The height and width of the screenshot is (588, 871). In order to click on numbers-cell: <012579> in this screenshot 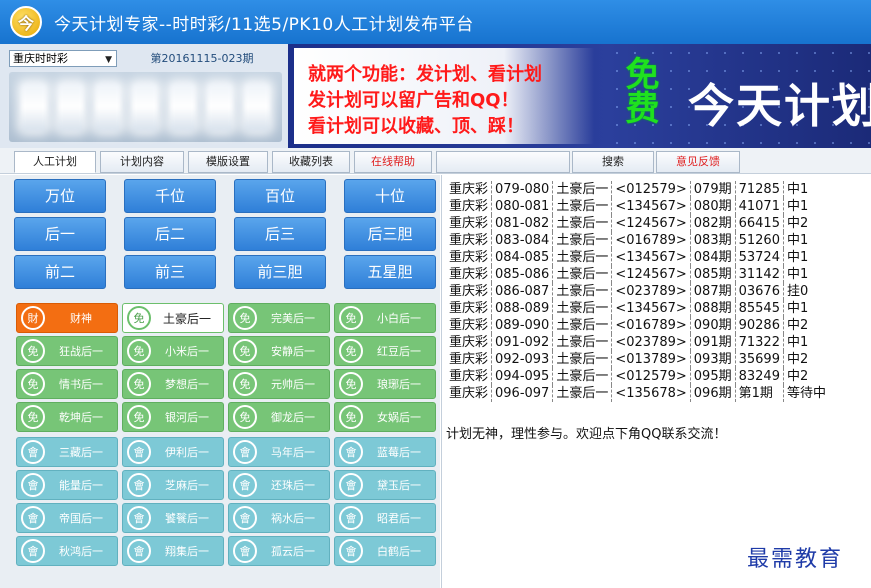, I will do `click(651, 189)`.